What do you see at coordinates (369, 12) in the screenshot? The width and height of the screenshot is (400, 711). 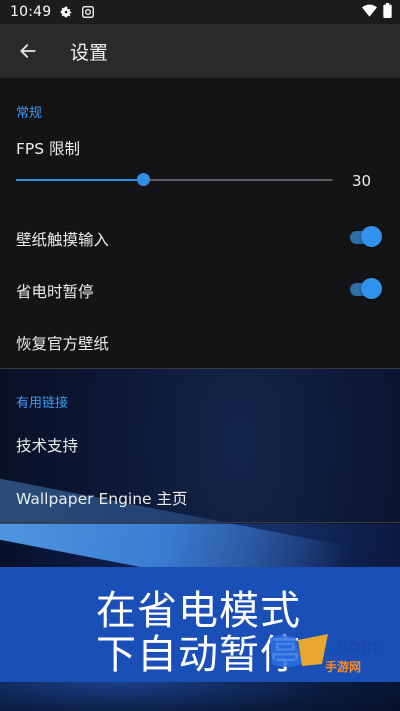 I see `wifi-icon` at bounding box center [369, 12].